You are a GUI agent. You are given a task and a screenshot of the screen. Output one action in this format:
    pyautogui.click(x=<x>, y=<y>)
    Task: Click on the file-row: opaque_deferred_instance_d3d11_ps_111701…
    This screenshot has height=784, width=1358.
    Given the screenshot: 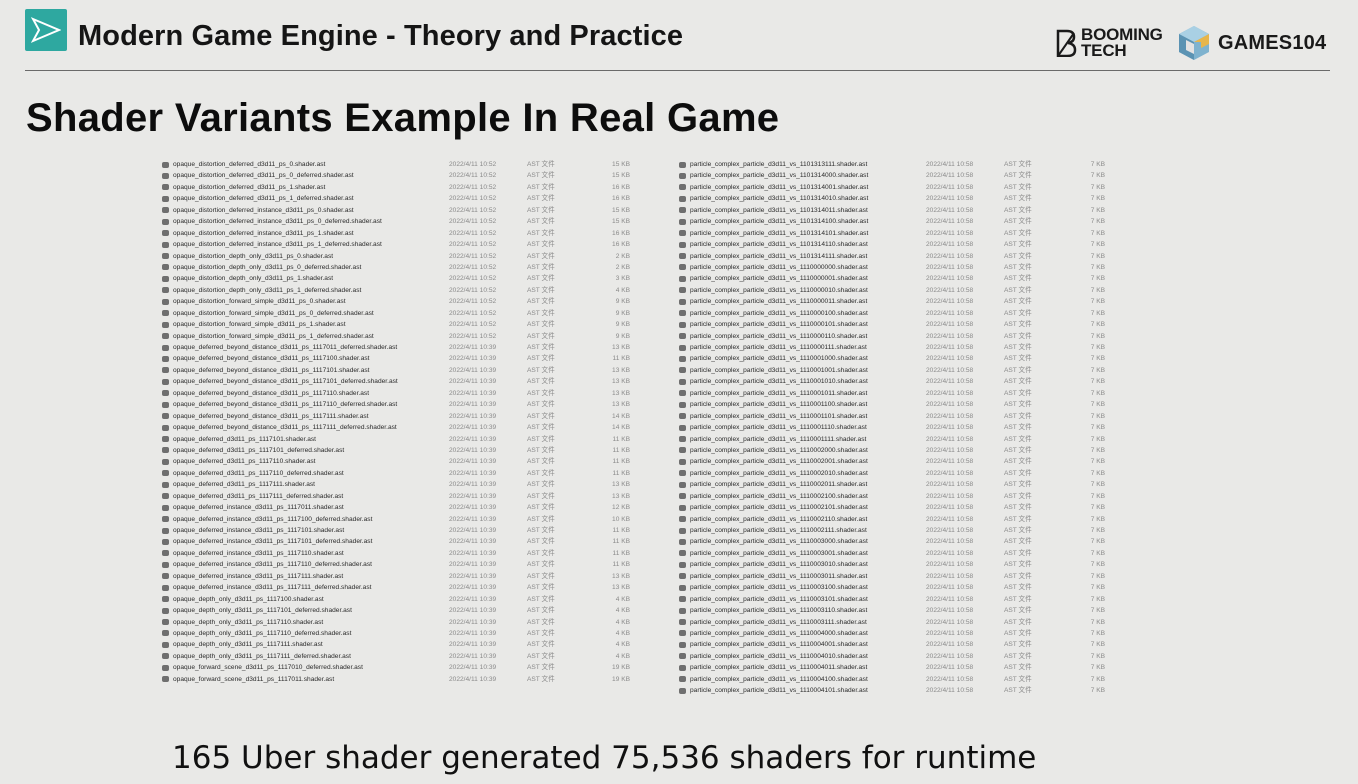 What is the action you would take?
    pyautogui.click(x=412, y=507)
    